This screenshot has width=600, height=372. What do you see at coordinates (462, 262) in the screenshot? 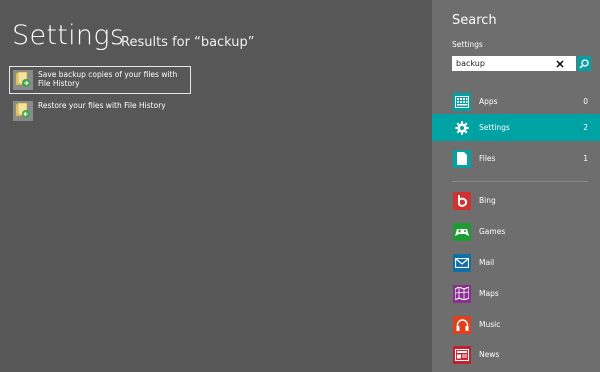
I see `mail-icon` at bounding box center [462, 262].